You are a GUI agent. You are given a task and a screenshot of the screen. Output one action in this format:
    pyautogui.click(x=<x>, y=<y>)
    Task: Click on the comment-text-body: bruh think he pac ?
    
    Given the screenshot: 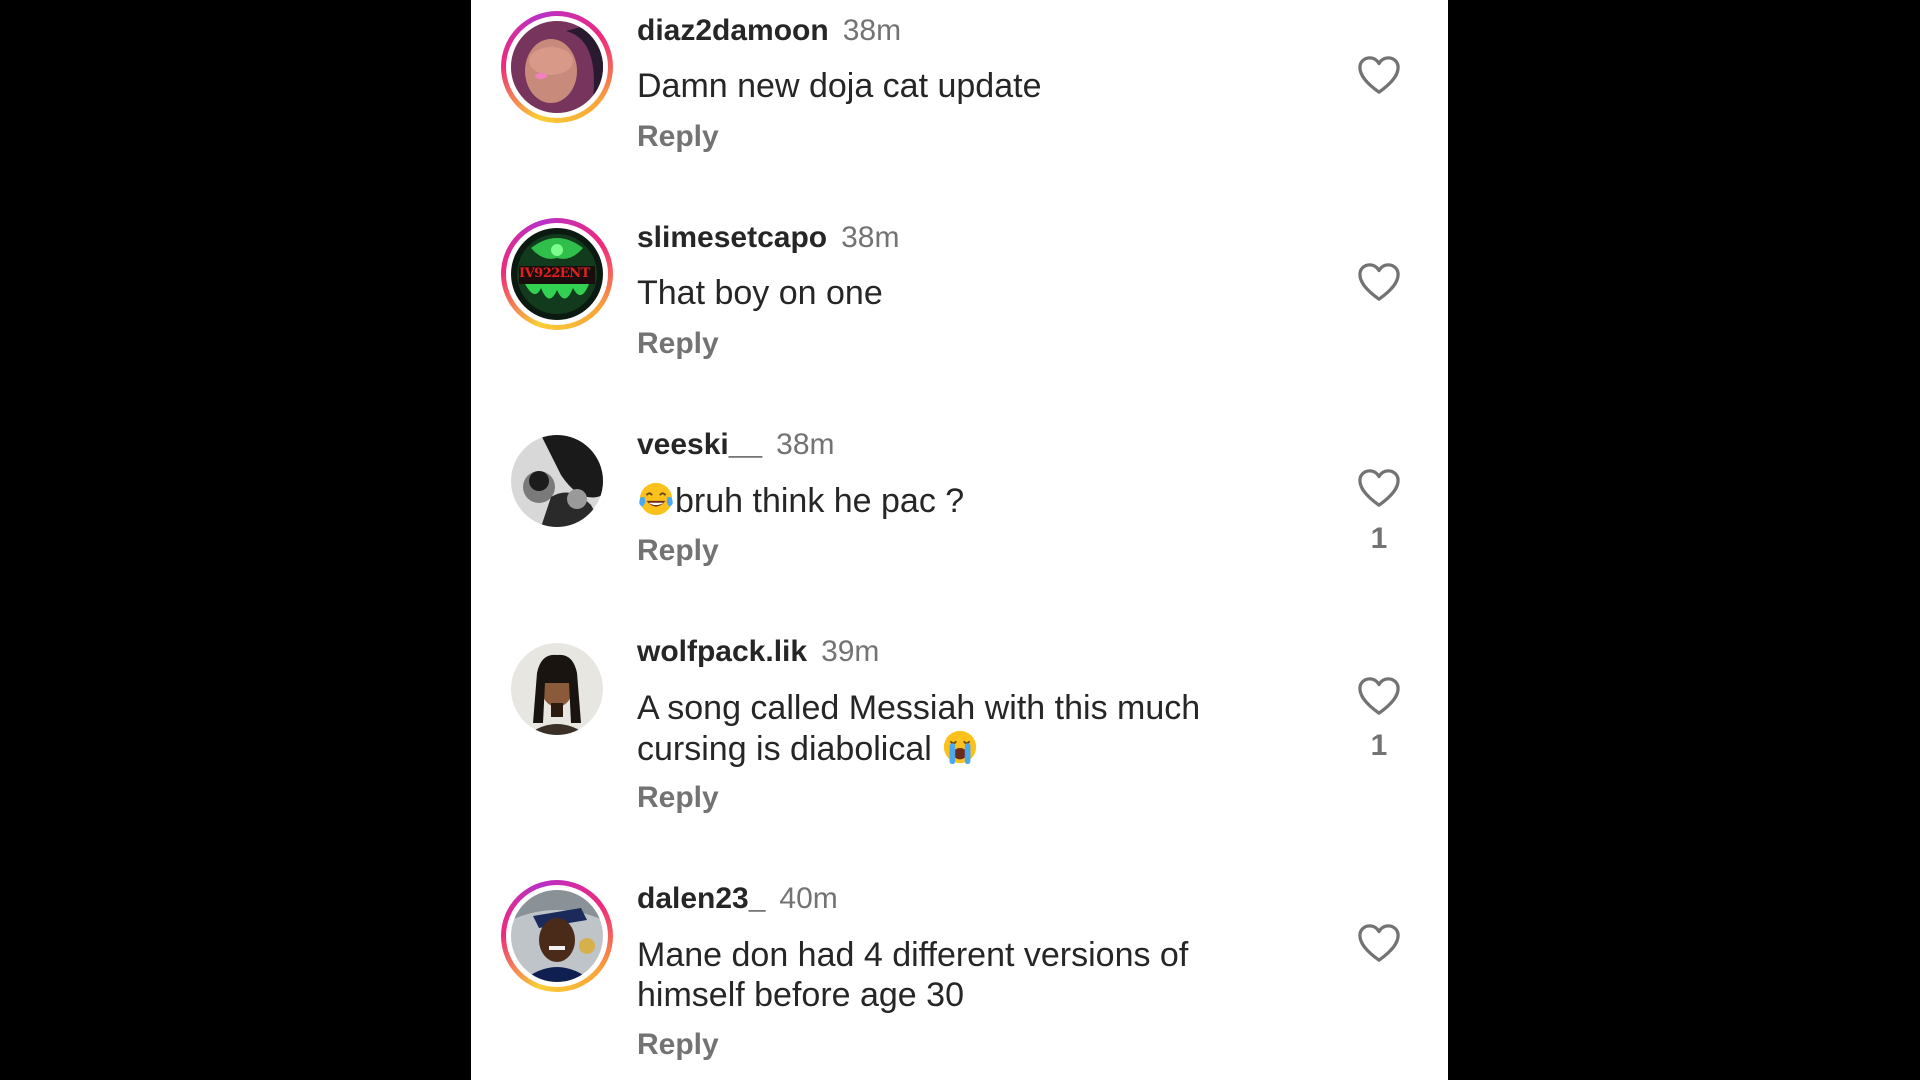 What is the action you would take?
    pyautogui.click(x=820, y=501)
    